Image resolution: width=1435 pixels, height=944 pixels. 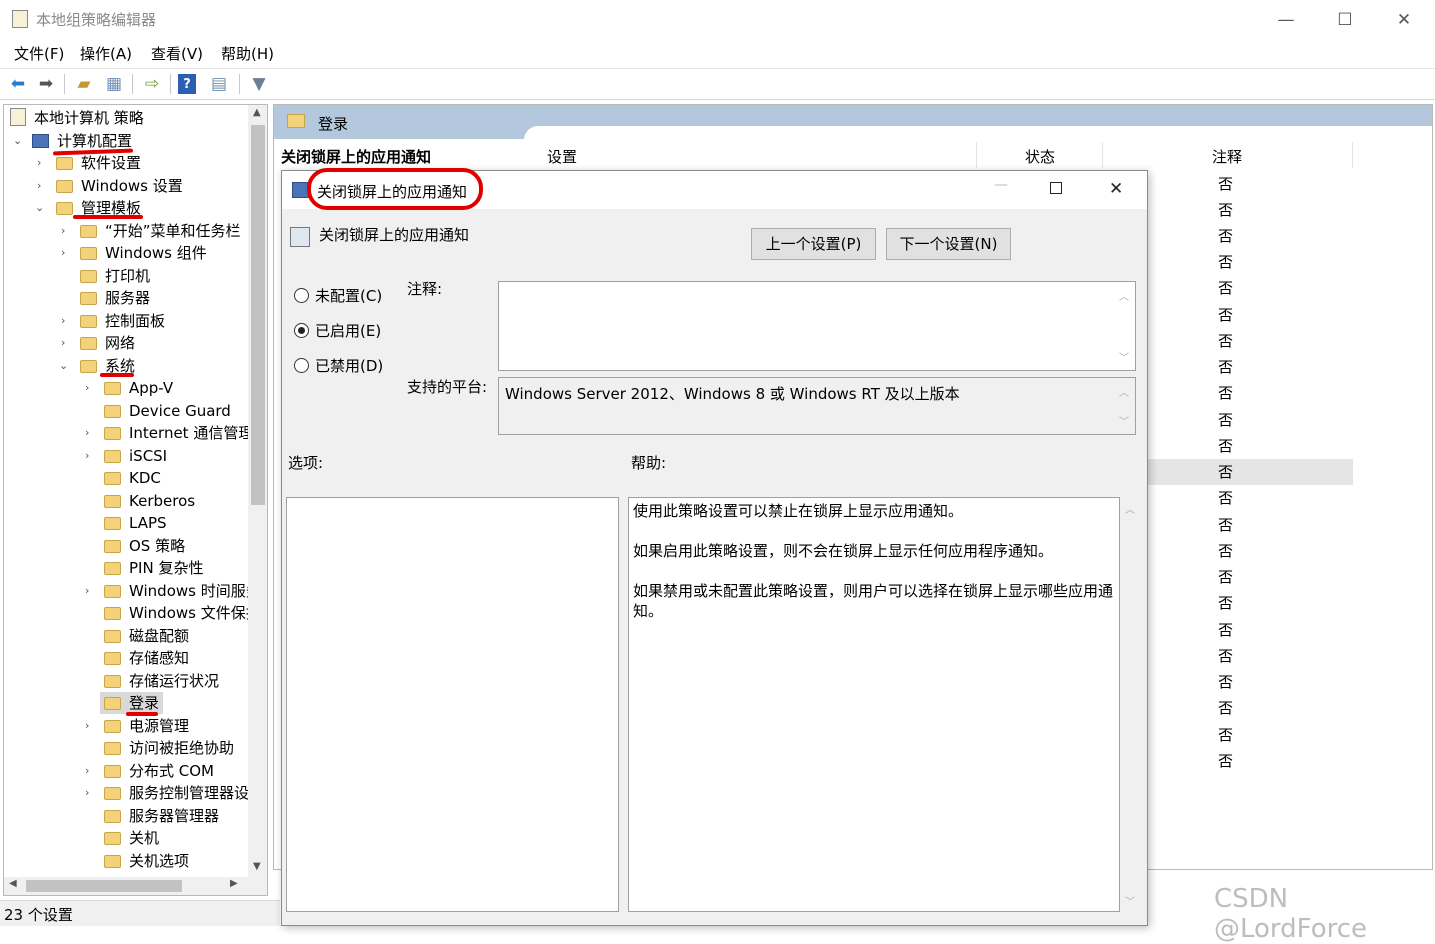 I want to click on column-header-setting: 设置, so click(x=562, y=156).